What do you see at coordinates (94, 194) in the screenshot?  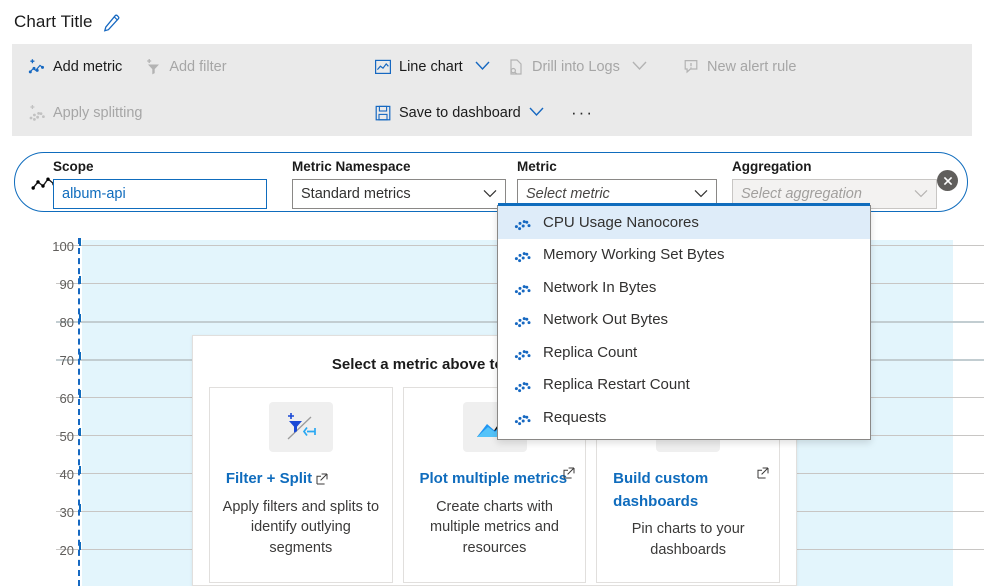 I see `scope-value: album-api` at bounding box center [94, 194].